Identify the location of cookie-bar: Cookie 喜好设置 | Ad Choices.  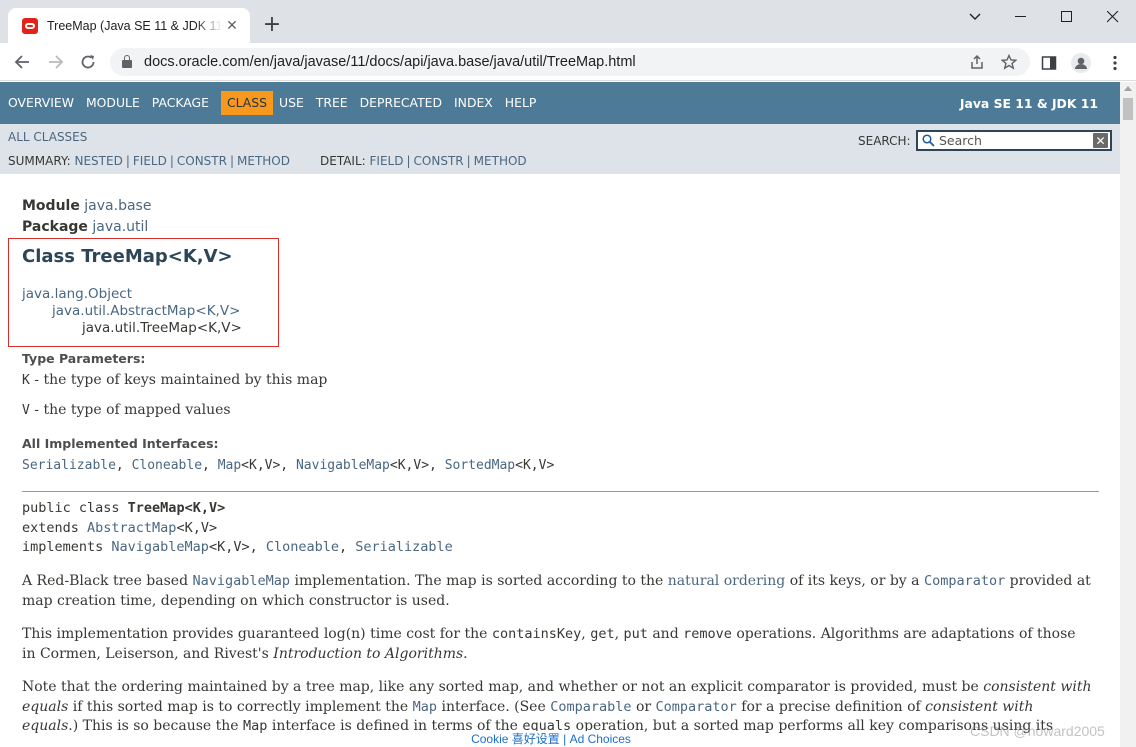
(551, 739).